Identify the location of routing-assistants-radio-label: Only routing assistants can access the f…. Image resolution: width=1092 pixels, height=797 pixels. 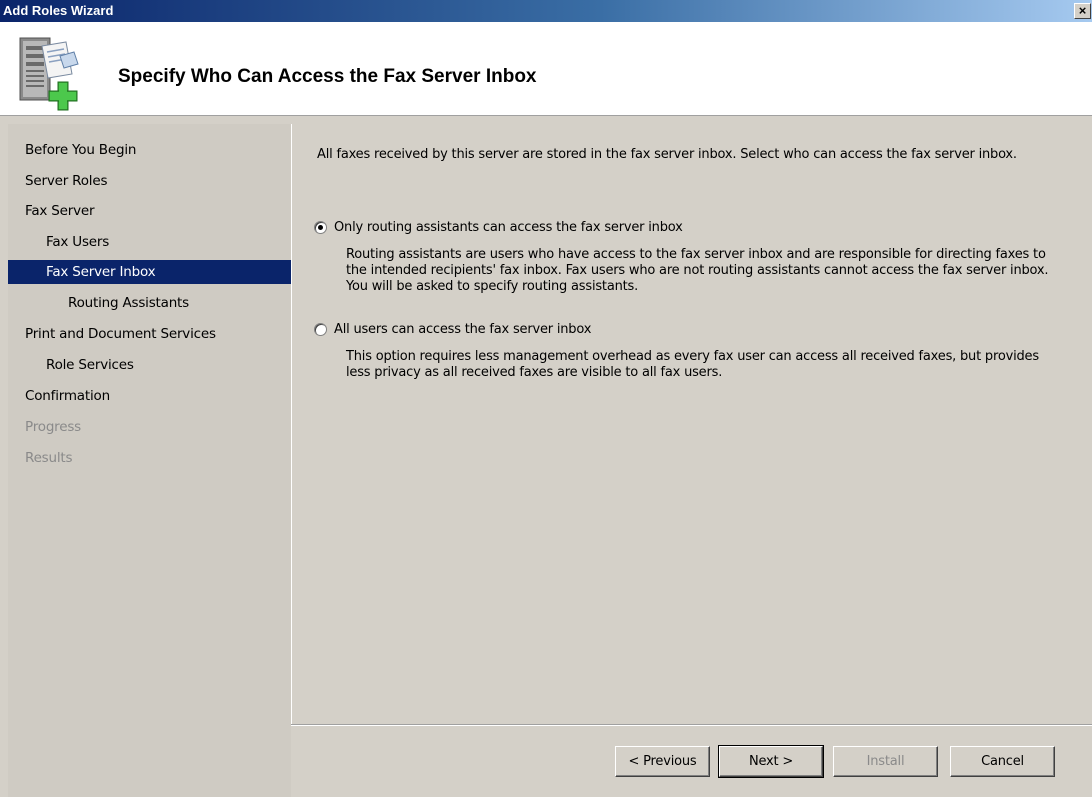
(508, 228).